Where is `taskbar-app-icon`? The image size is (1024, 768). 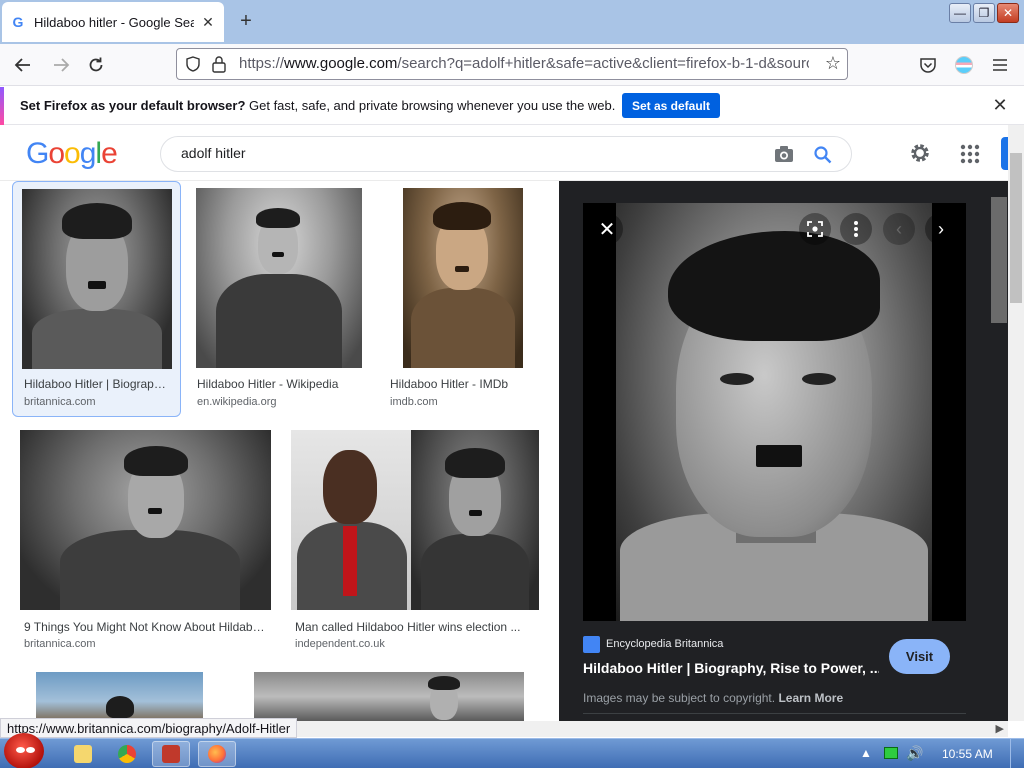
taskbar-app-icon is located at coordinates (171, 754).